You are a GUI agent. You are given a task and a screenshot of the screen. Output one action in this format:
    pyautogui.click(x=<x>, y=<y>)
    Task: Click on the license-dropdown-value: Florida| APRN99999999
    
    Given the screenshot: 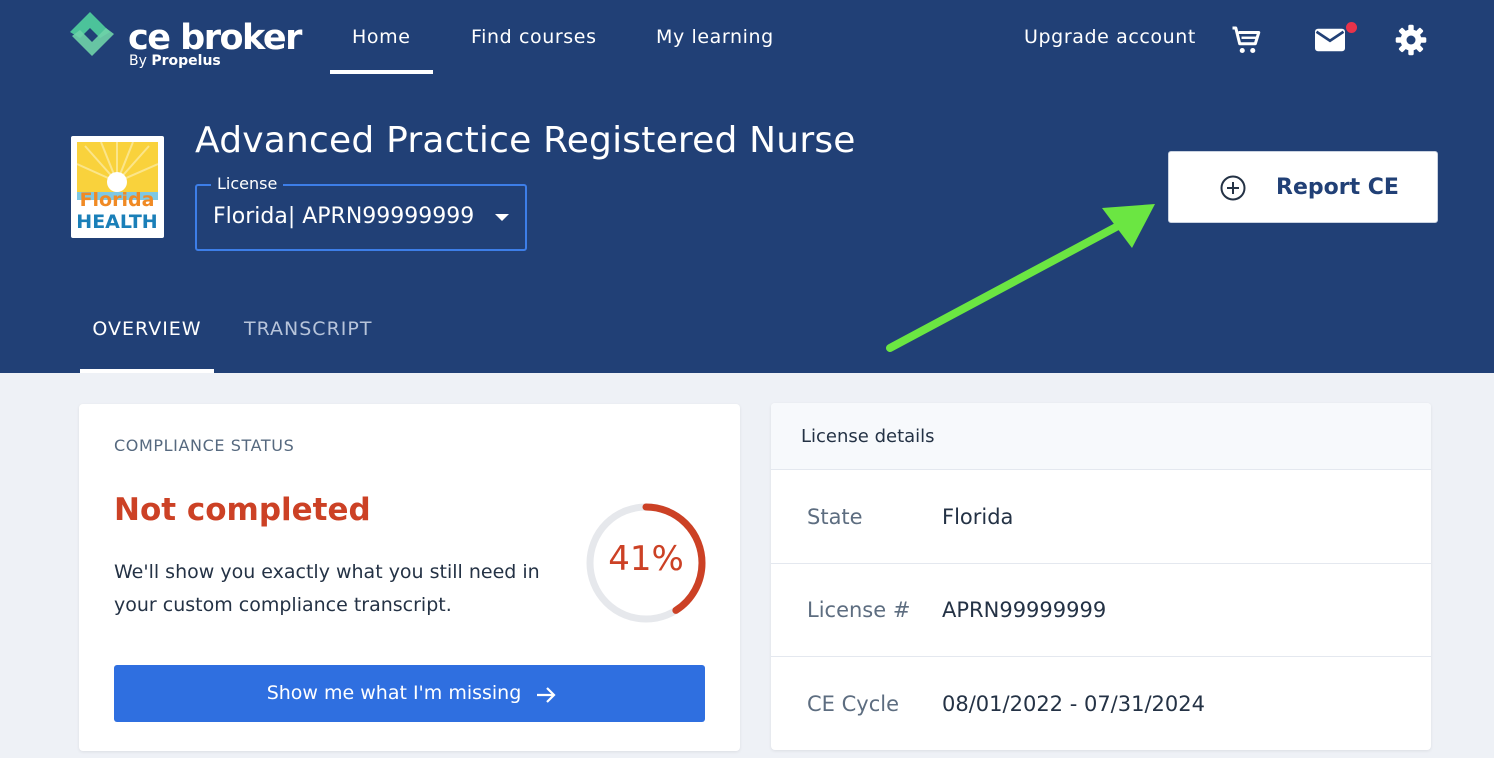 What is the action you would take?
    pyautogui.click(x=344, y=216)
    